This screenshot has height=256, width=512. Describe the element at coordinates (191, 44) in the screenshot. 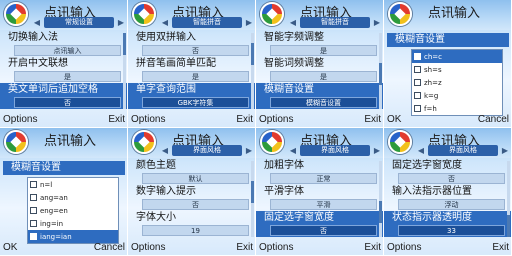

I see `setting-row: 使用双拼输入否` at that location.